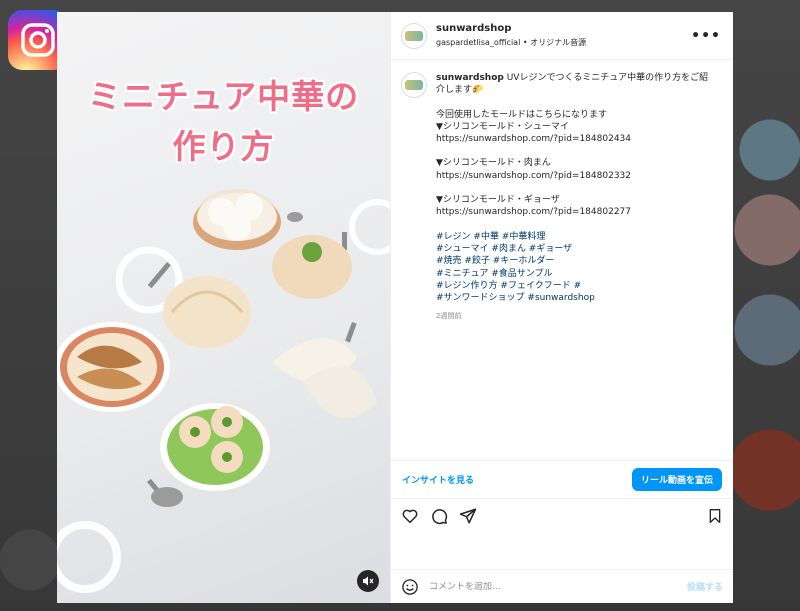  I want to click on username-link: sunwardshop, so click(511, 28).